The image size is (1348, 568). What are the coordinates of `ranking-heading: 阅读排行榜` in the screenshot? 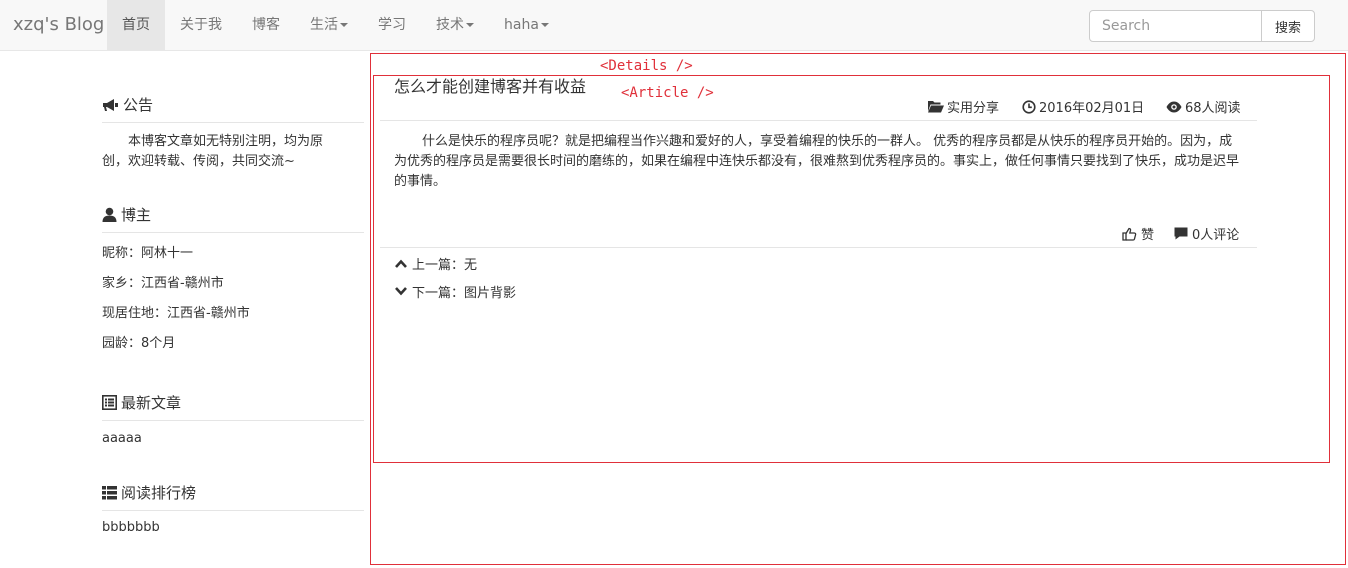 It's located at (233, 496).